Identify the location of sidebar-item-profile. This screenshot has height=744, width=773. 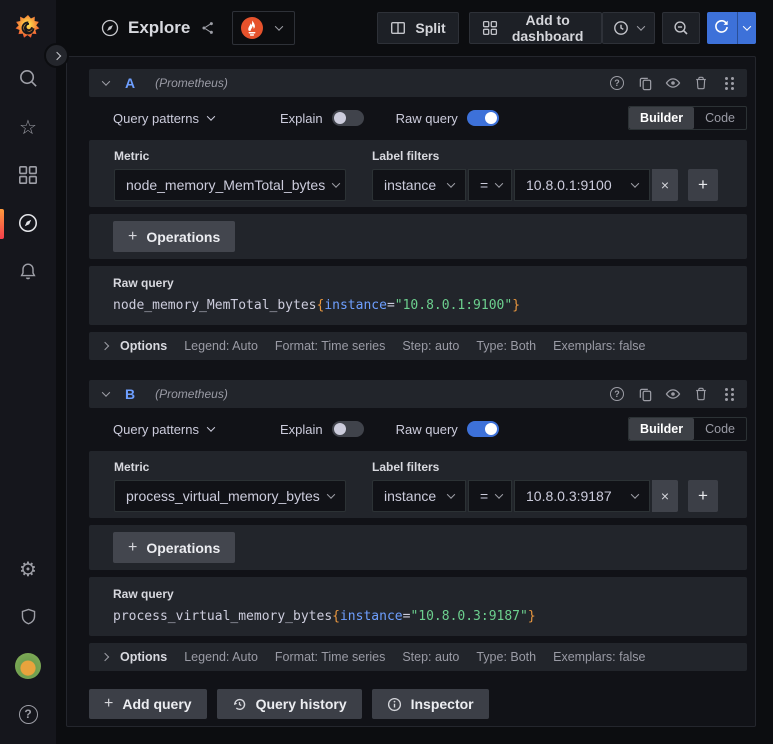
(28, 666).